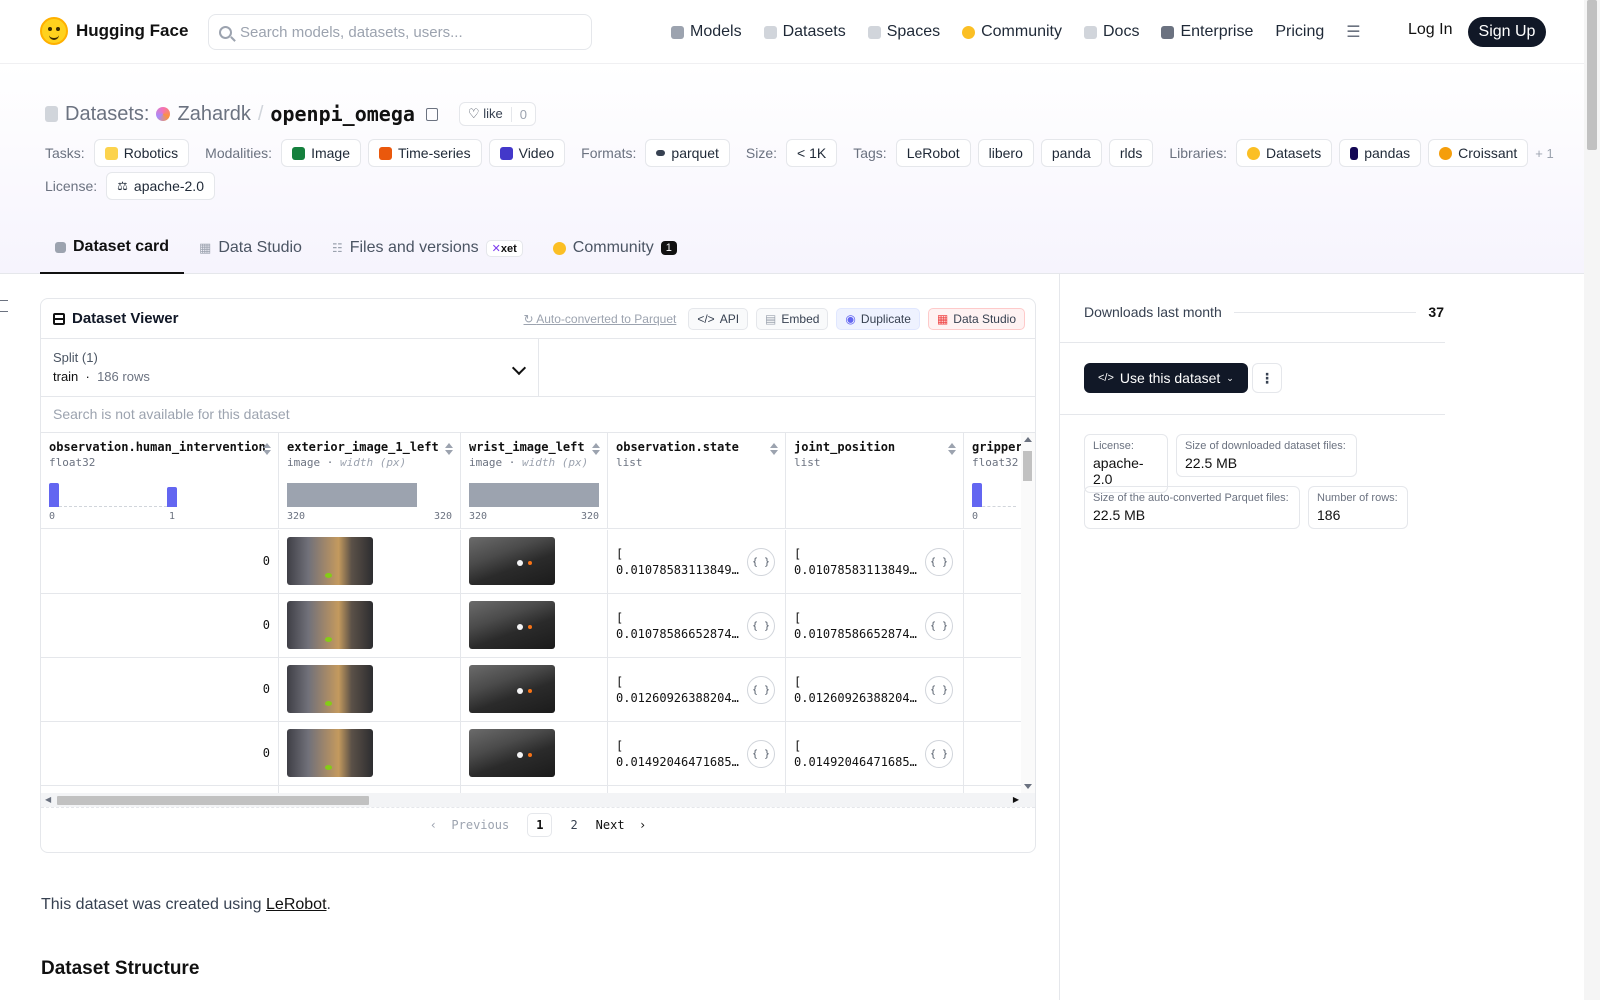 Image resolution: width=1600 pixels, height=1000 pixels. Describe the element at coordinates (1284, 153) in the screenshot. I see `tag-datasets-lib: Datasets` at that location.